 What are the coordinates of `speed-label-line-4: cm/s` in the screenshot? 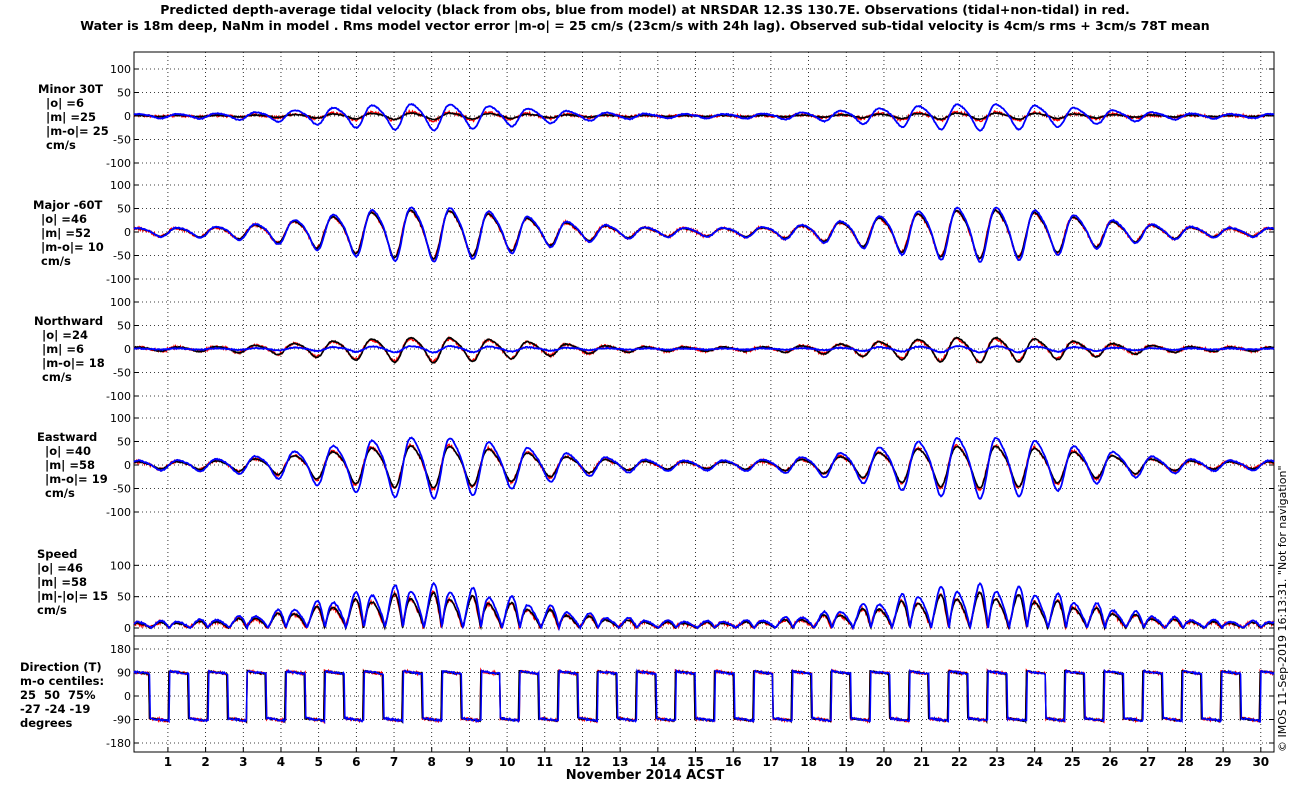 It's located at (52, 610).